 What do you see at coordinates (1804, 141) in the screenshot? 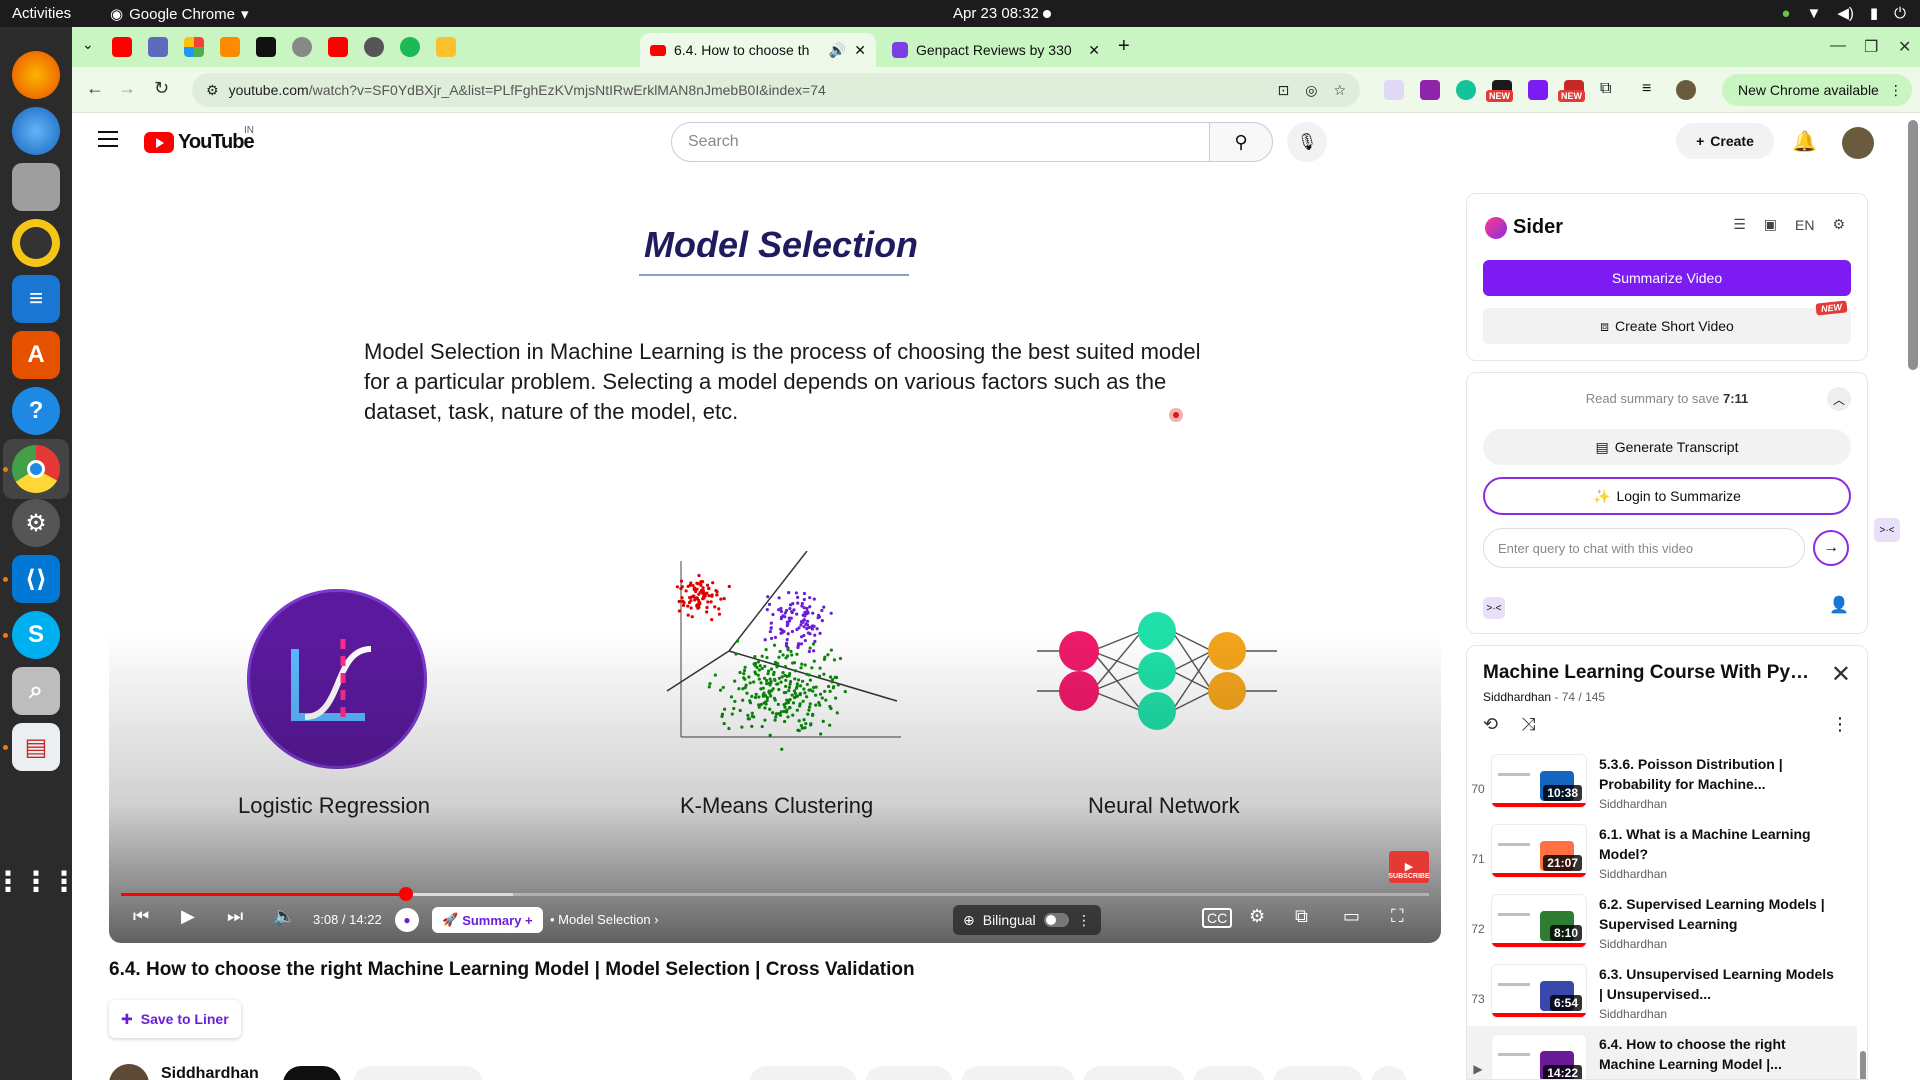
I see `bell-icon: 🔔` at bounding box center [1804, 141].